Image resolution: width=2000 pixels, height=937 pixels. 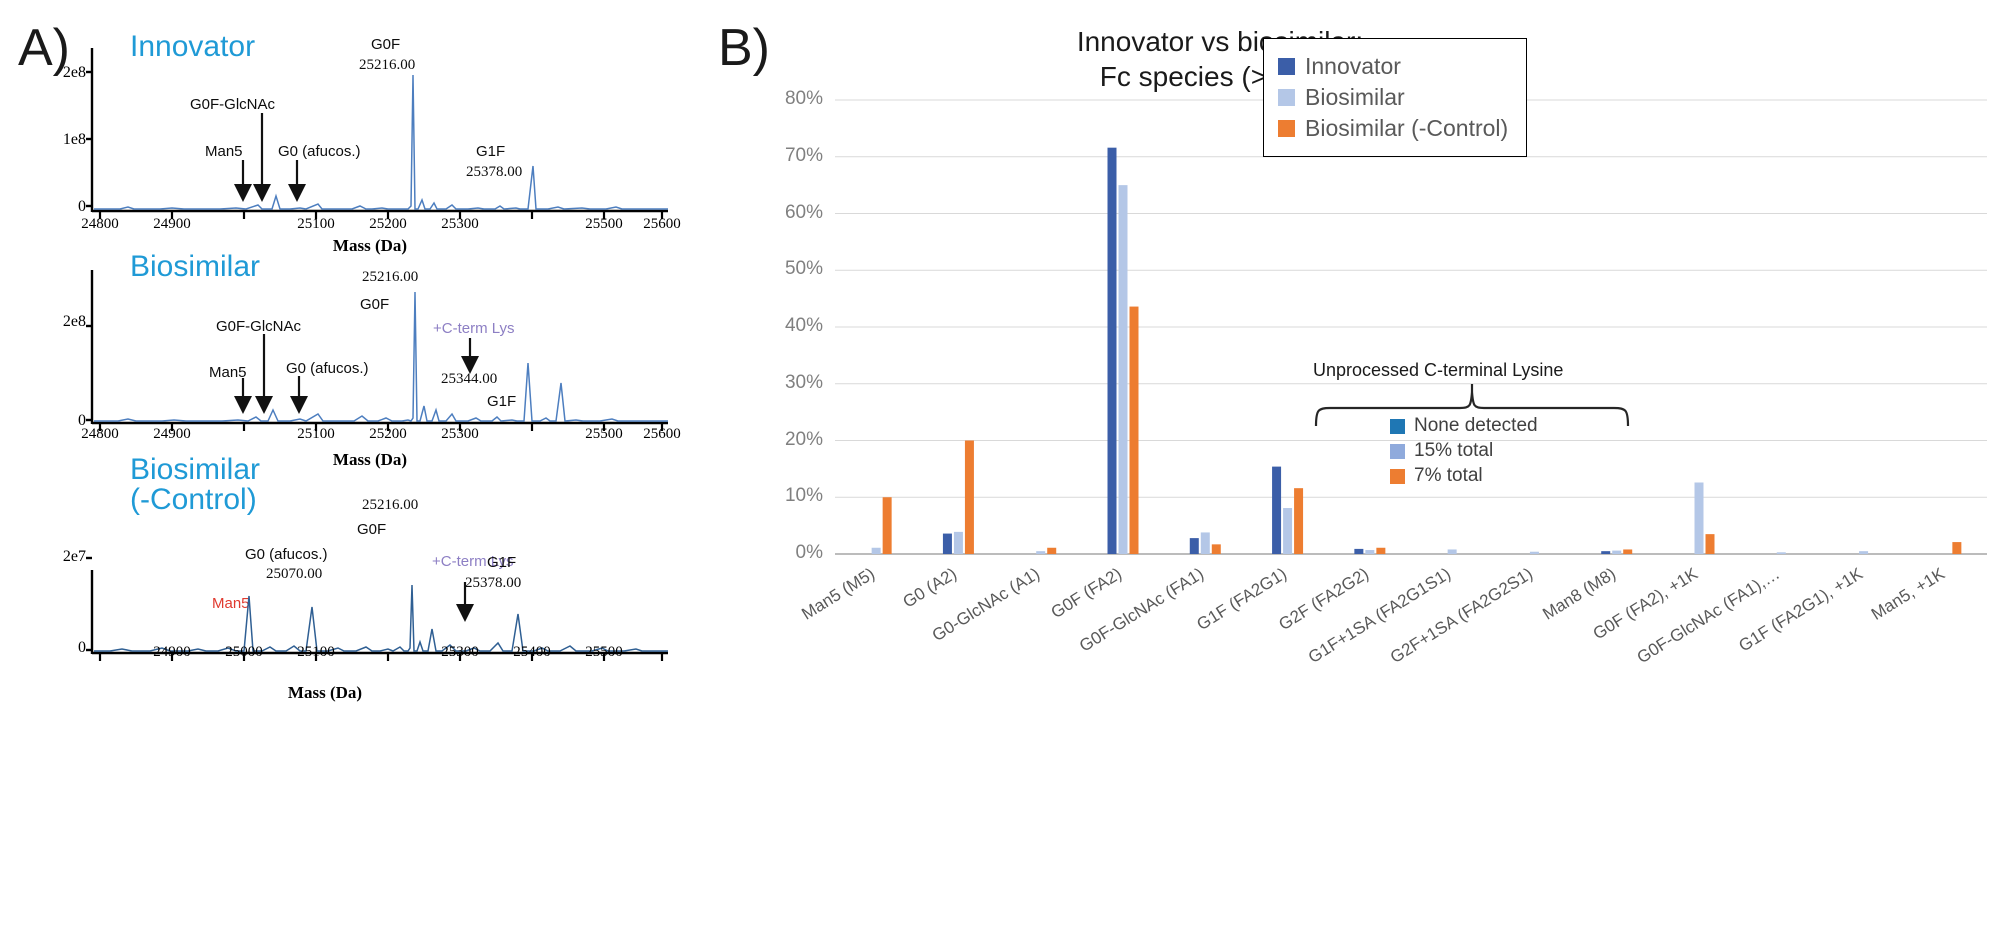 What do you see at coordinates (1286, 128) in the screenshot?
I see `legend-swatch-biosimilar-control` at bounding box center [1286, 128].